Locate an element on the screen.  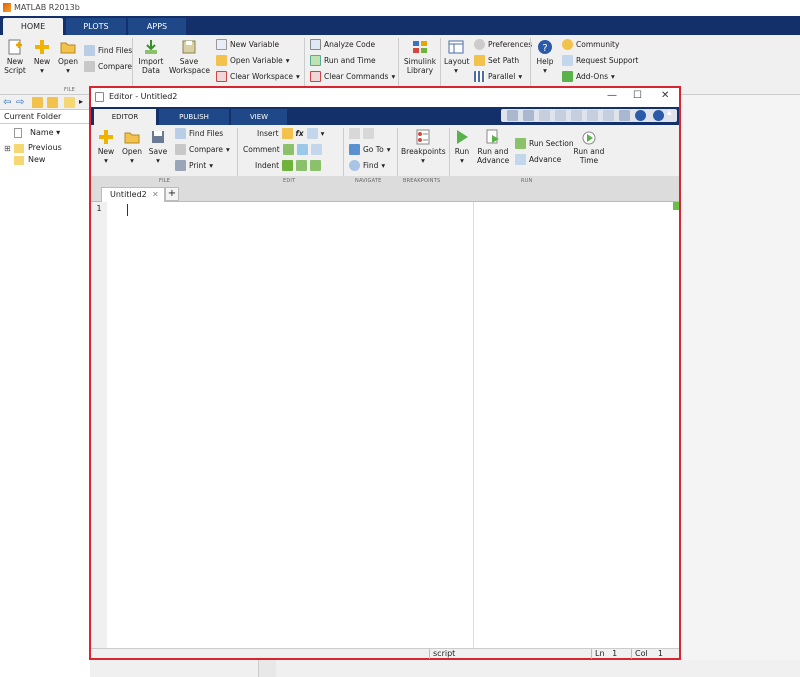
folder-icon is located at coordinates (19, 148).